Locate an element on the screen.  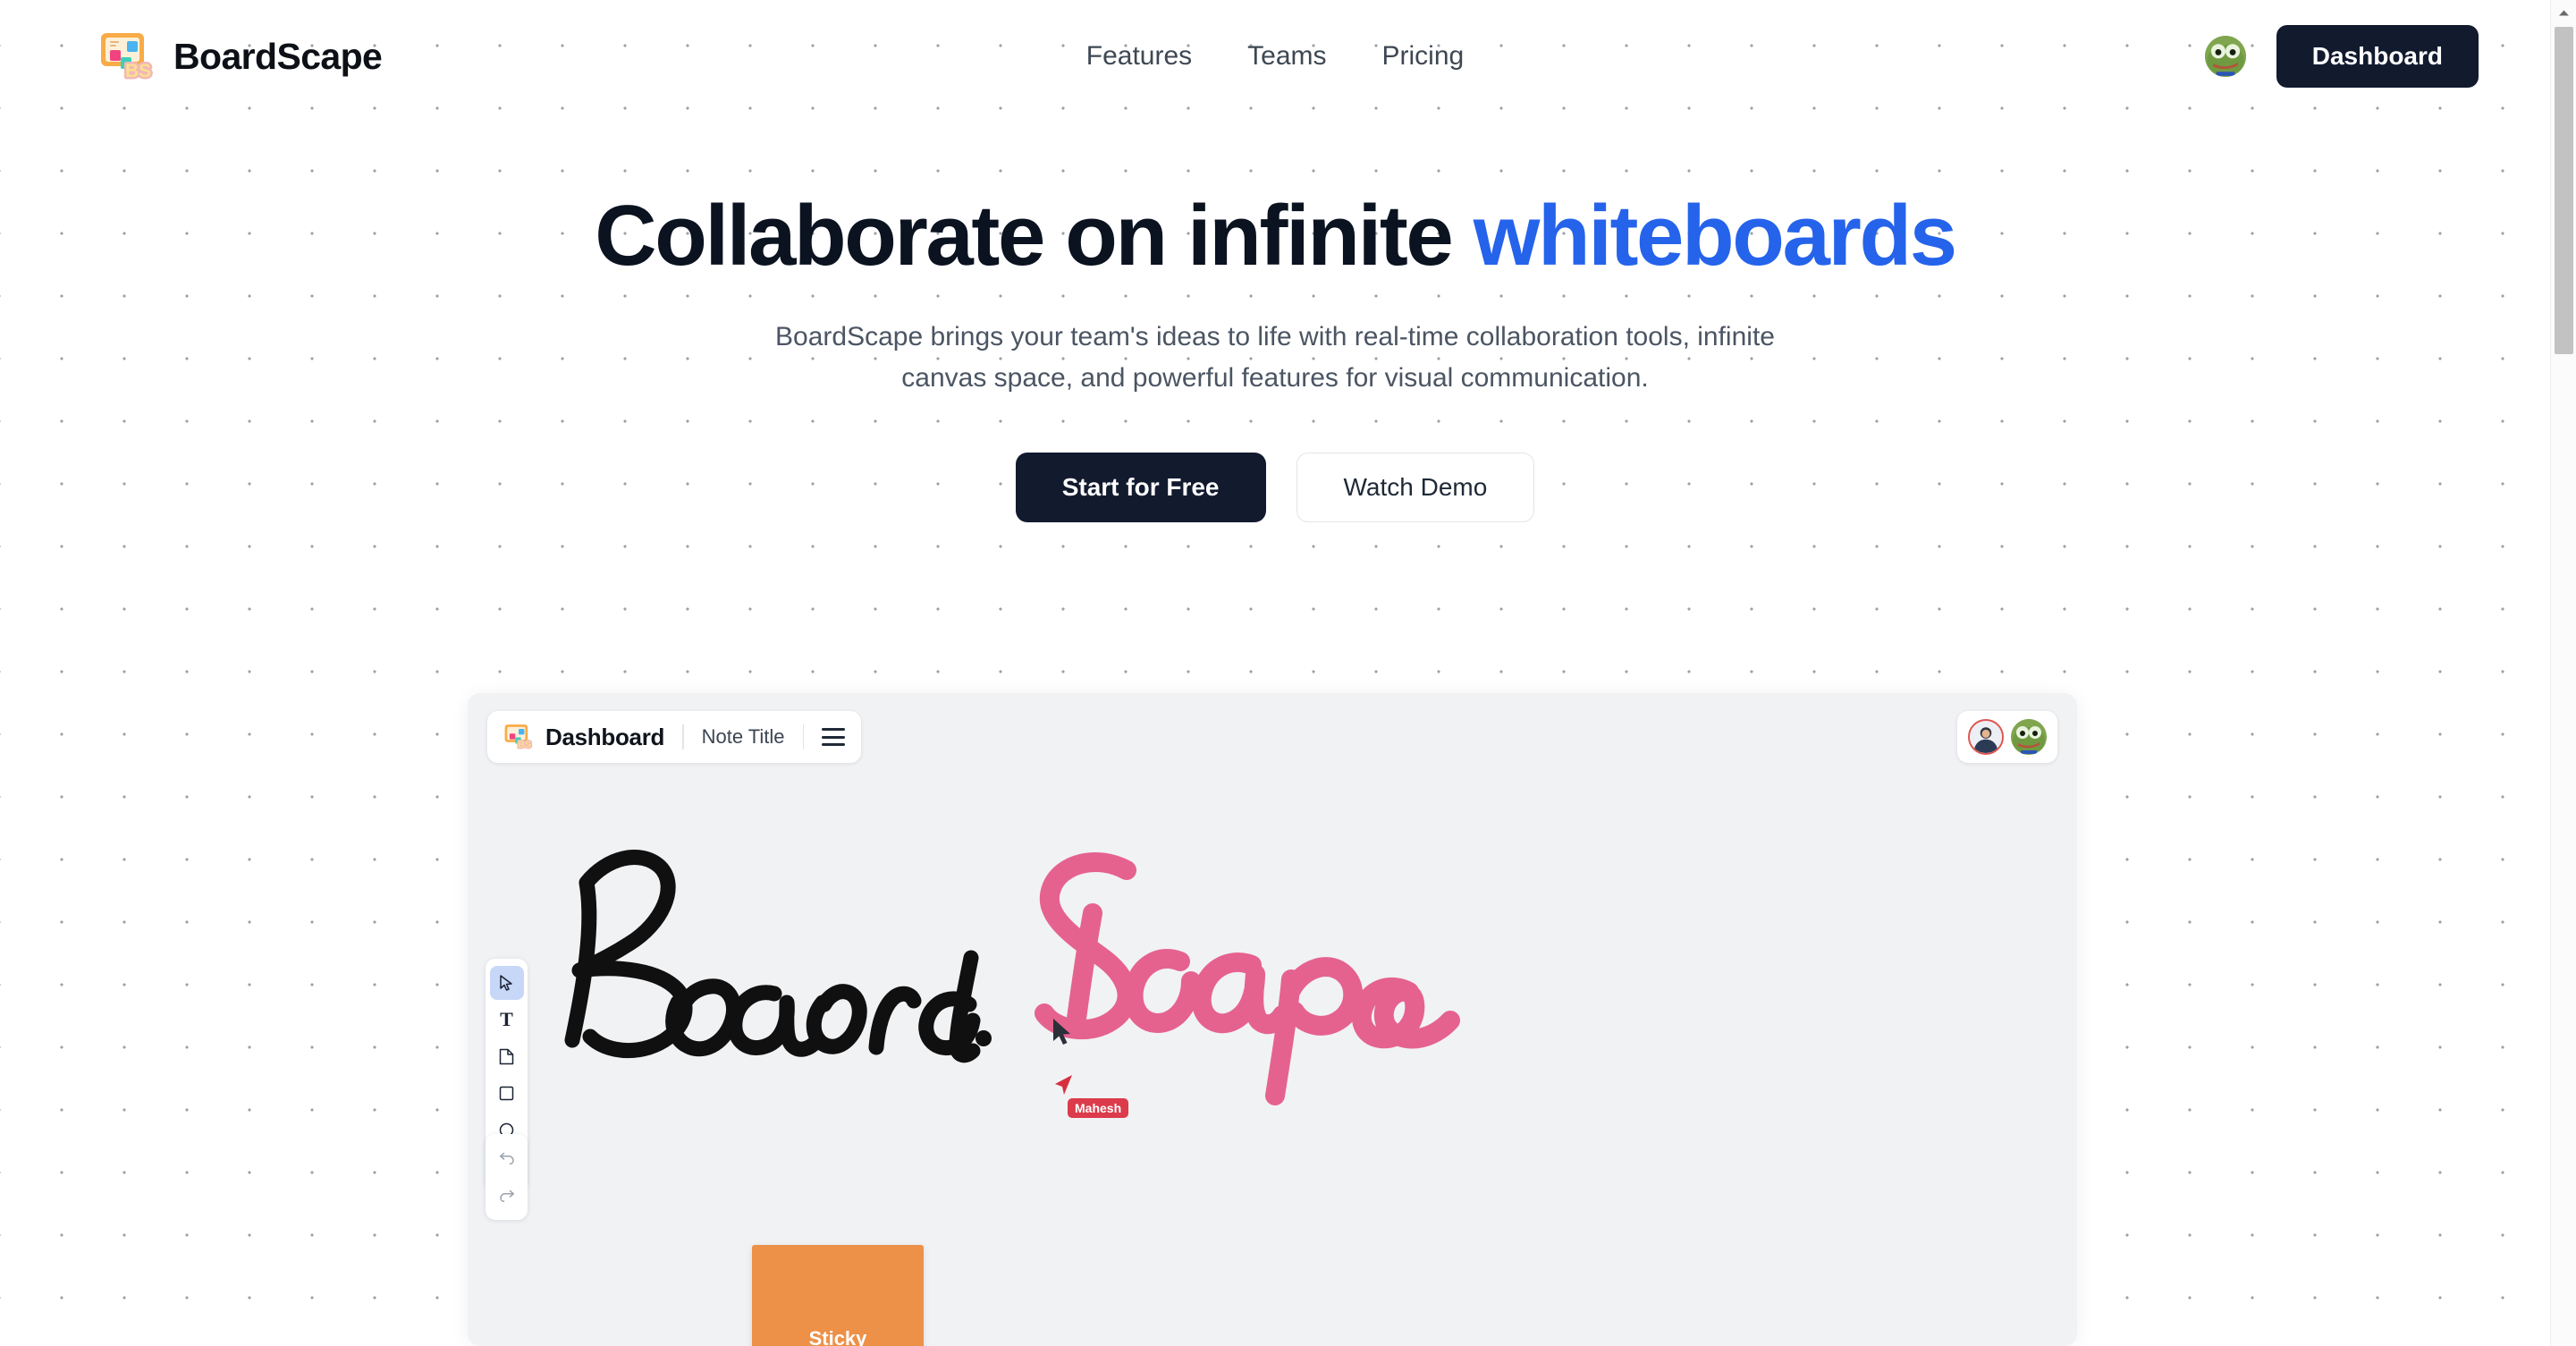
whiteboard-appbar: BS BS Dashboard Note Title is located at coordinates (674, 737).